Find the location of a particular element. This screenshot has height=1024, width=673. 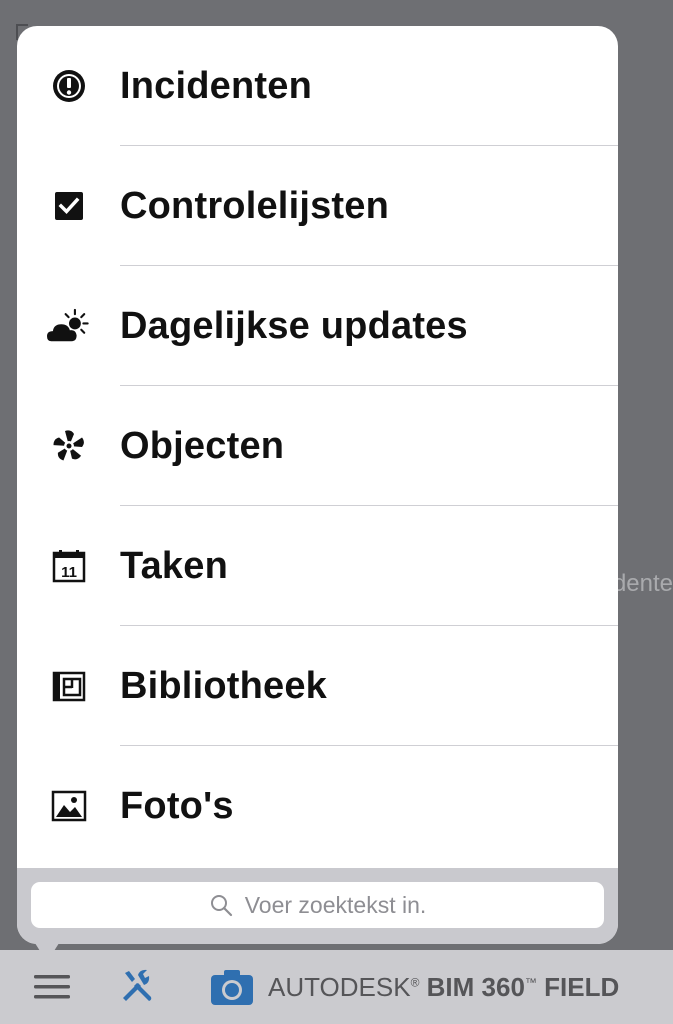

blueprint-icon is located at coordinates (69, 686).